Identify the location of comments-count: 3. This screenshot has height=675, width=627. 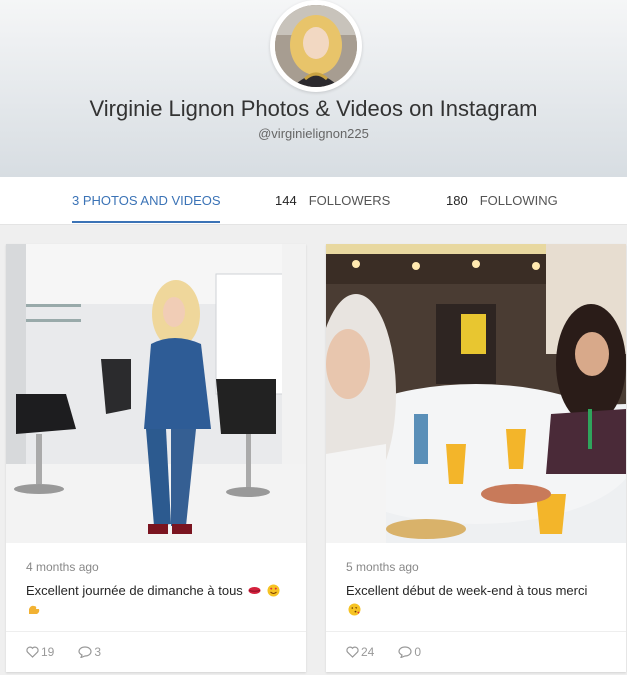
(98, 652).